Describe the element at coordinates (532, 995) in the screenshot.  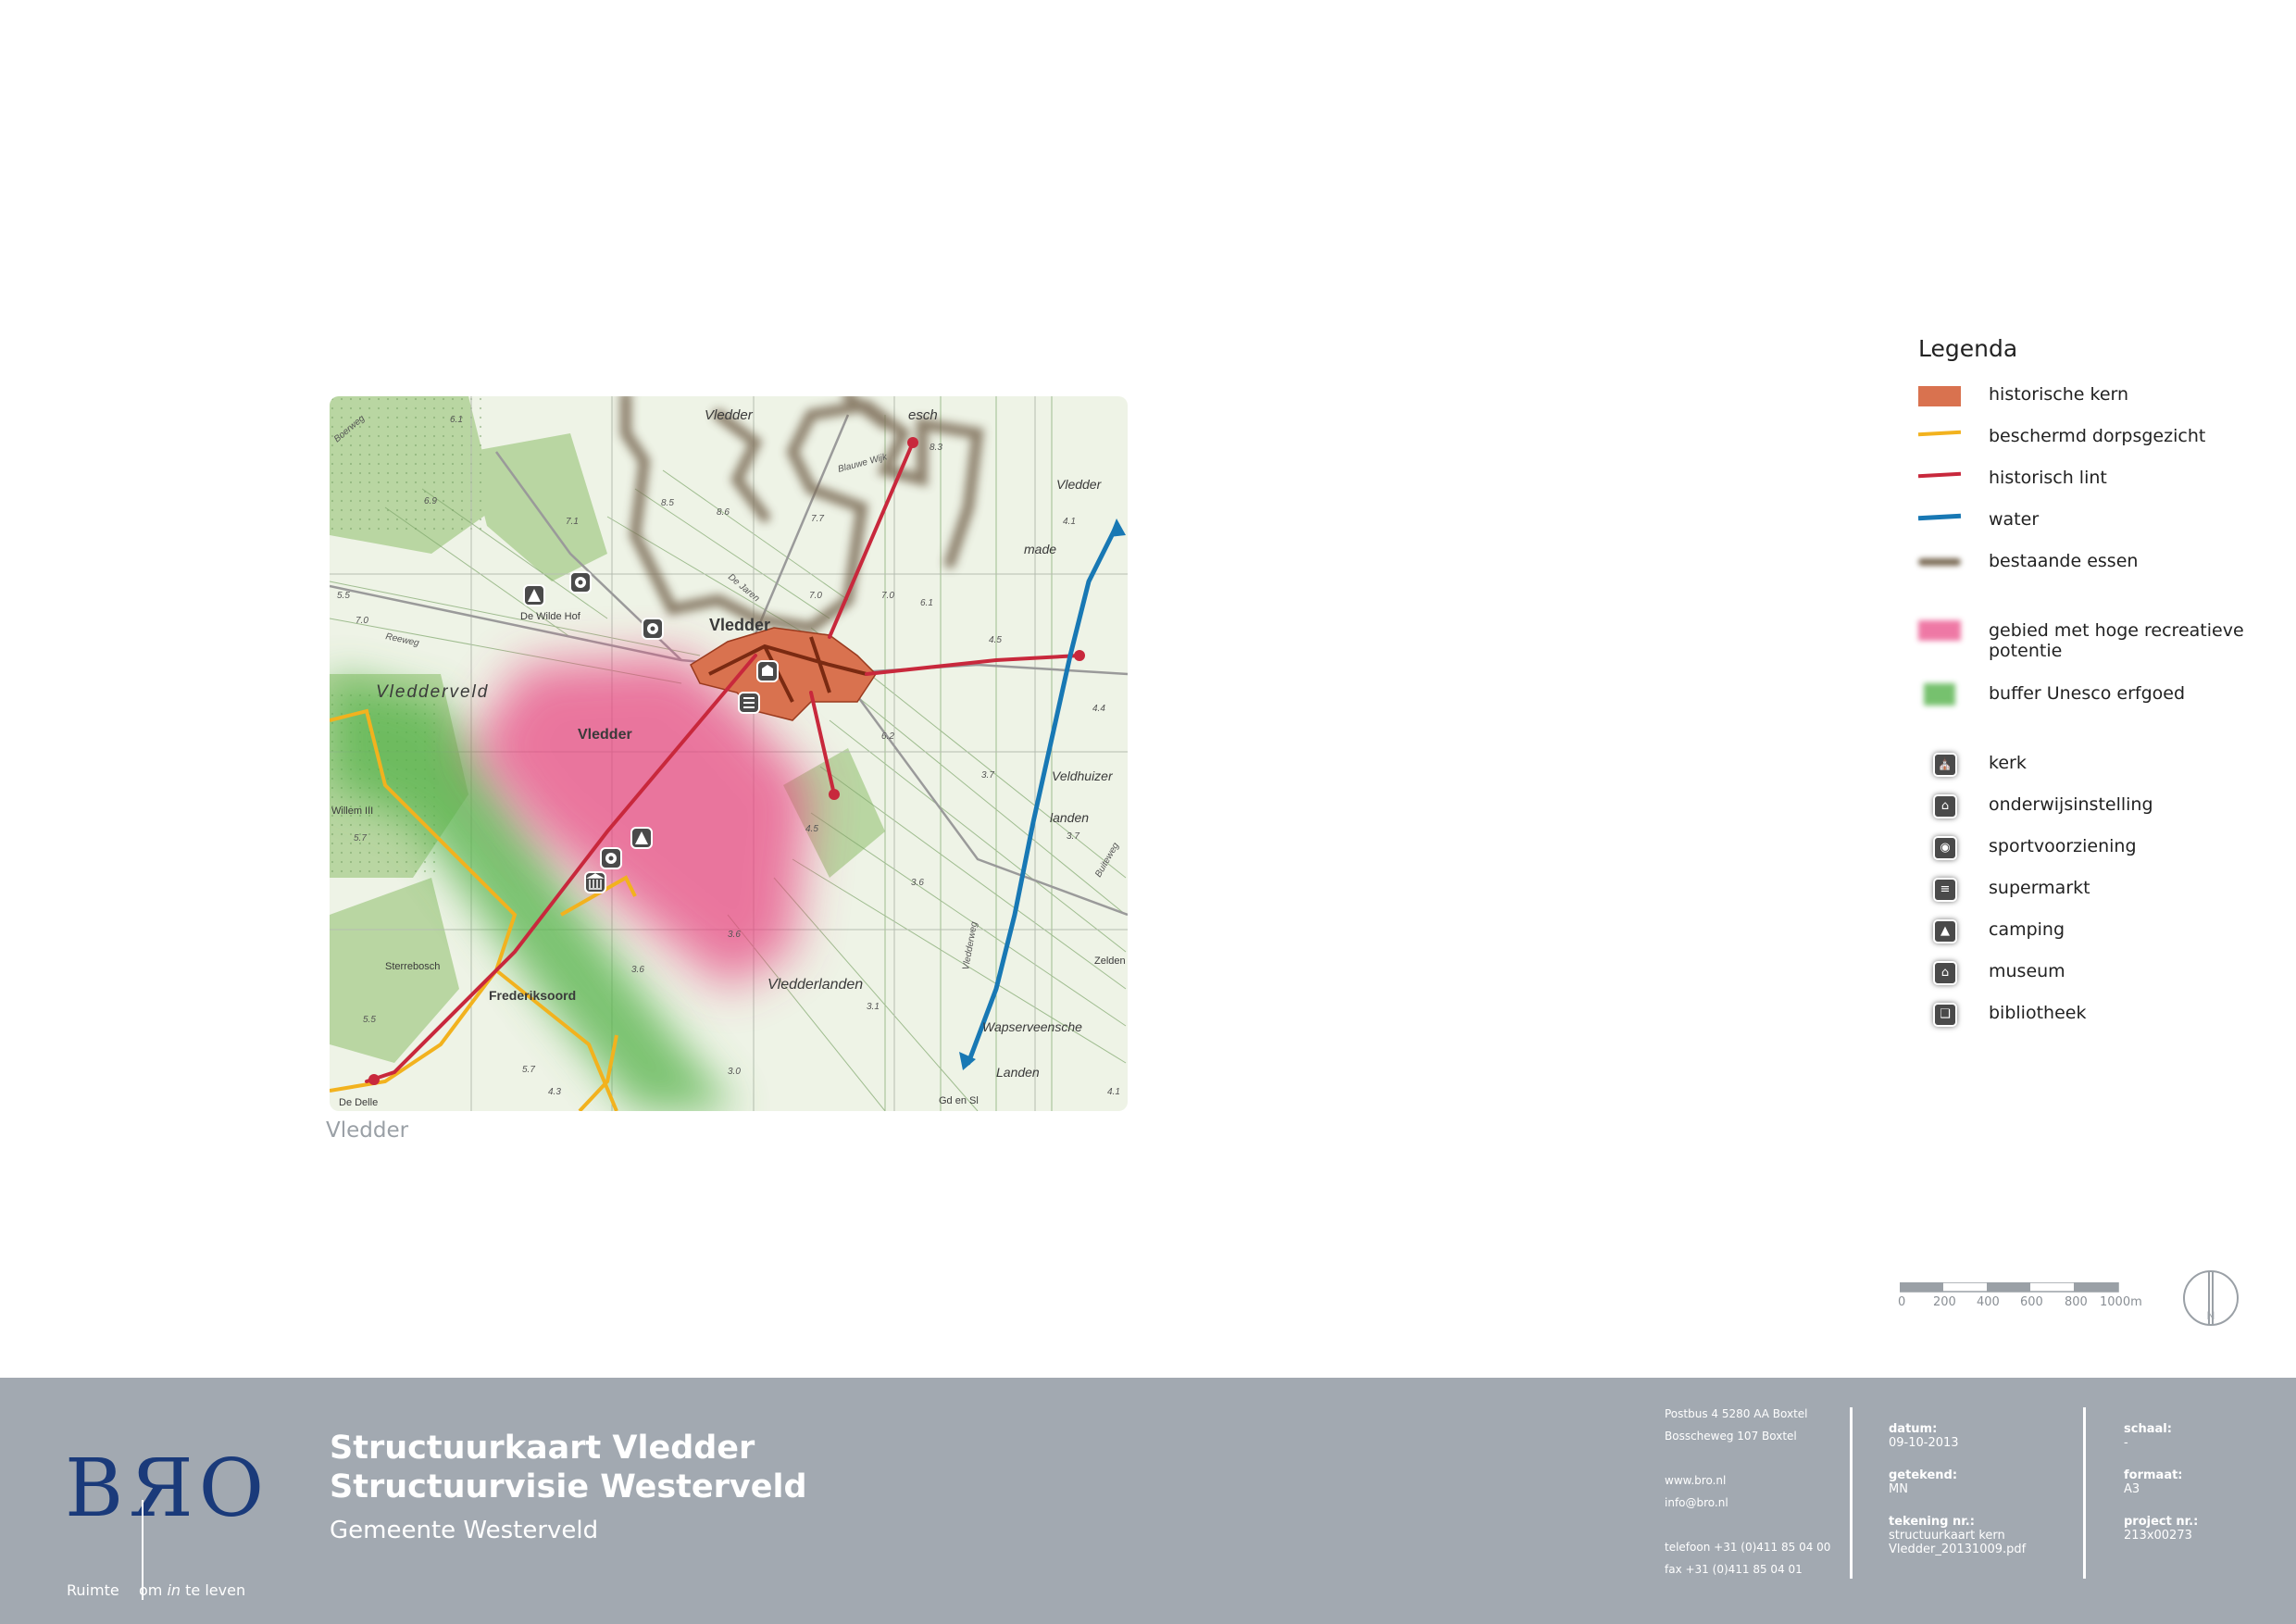
I see `place-label: Frederiksoord` at that location.